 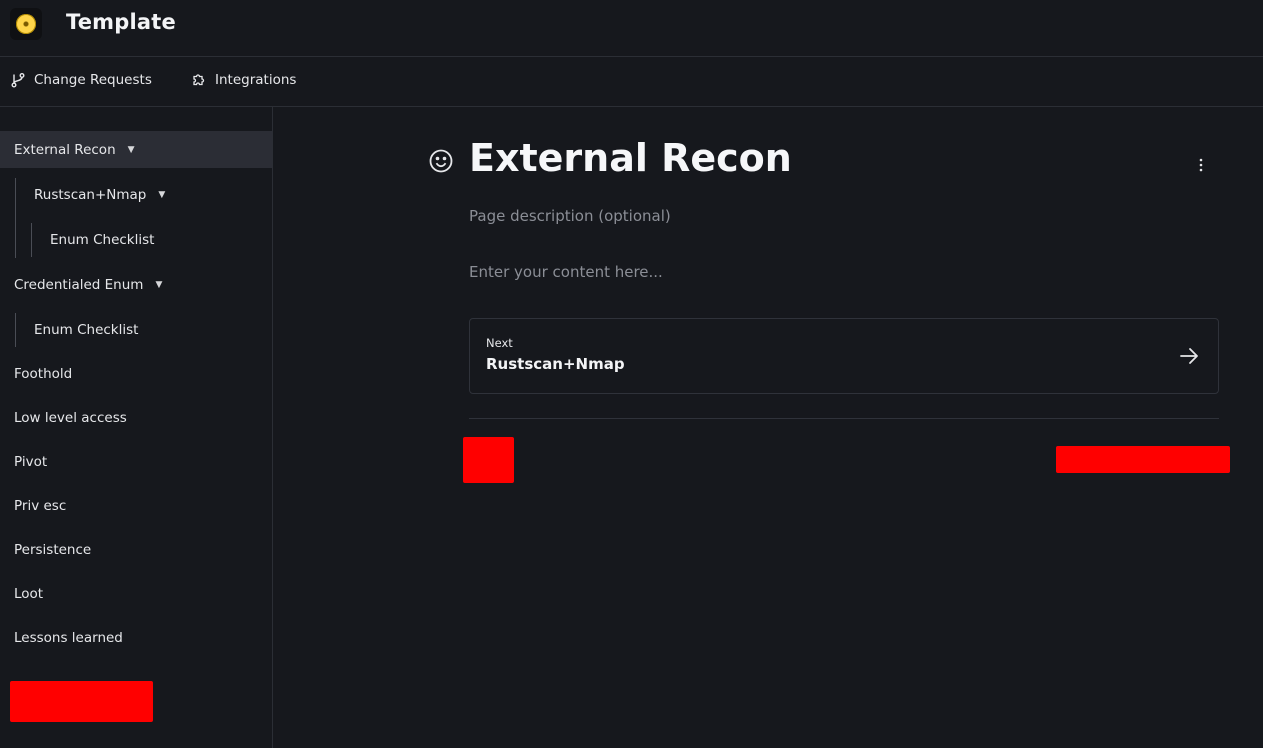 I want to click on sidebar-item-label: Priv esc, so click(x=40, y=505).